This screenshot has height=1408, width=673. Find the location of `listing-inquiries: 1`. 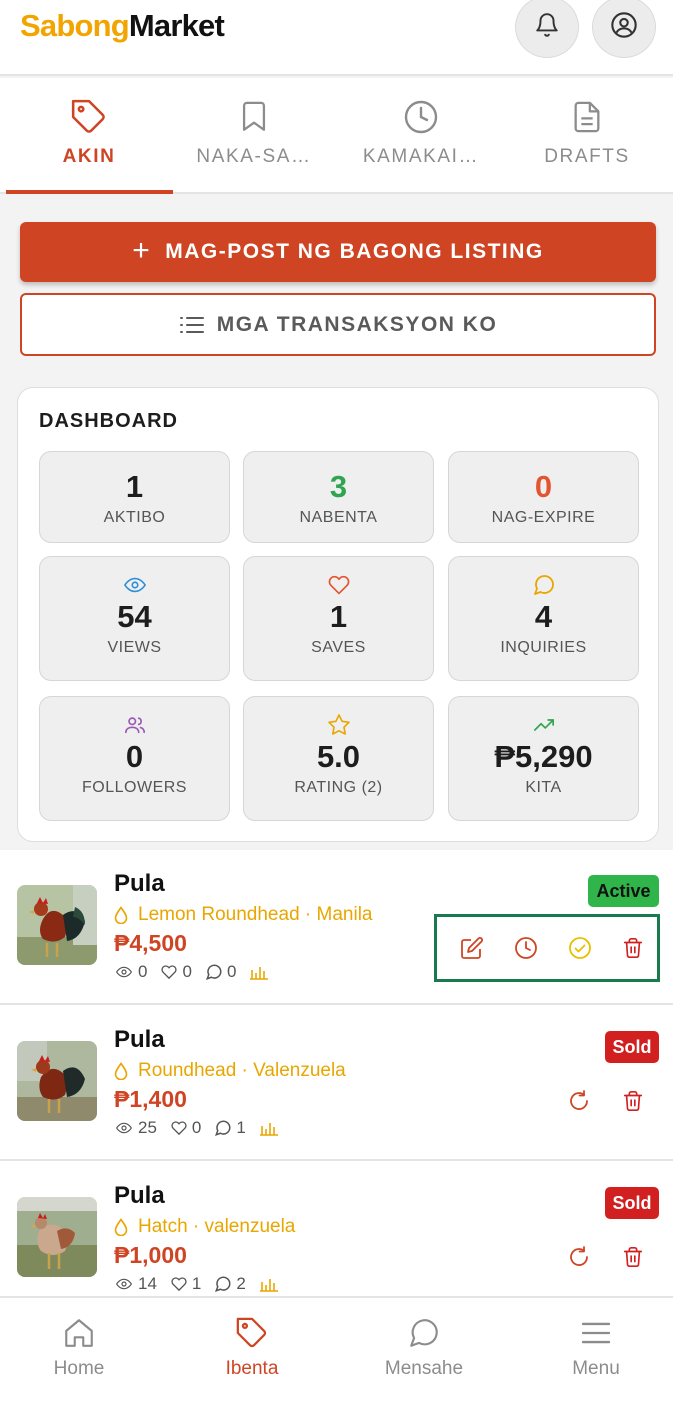

listing-inquiries: 1 is located at coordinates (230, 1128).